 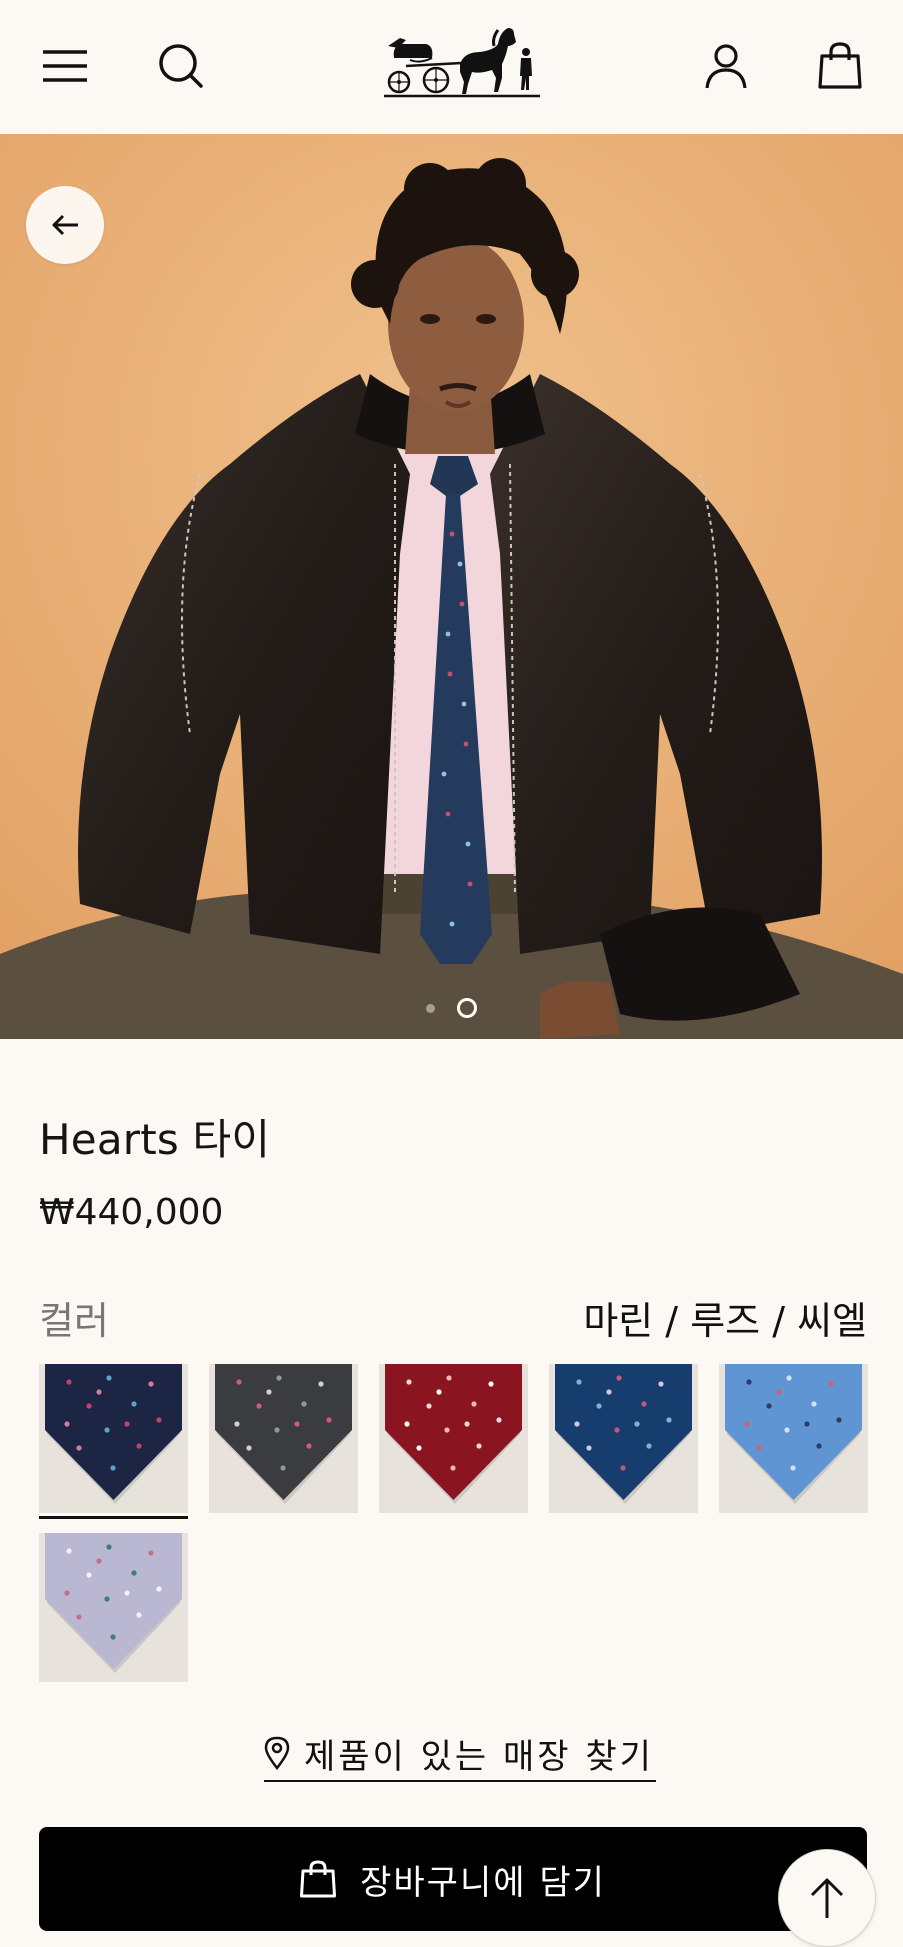 I want to click on arrow-up-icon, so click(x=827, y=1898).